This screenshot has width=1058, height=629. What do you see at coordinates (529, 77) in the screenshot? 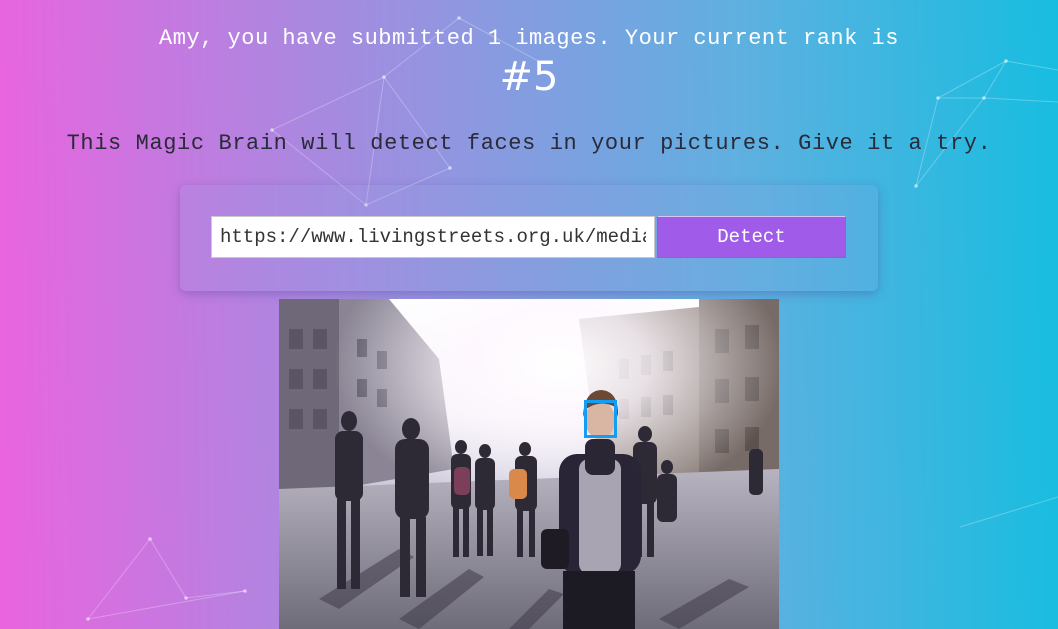
I see `rank-value: #5` at bounding box center [529, 77].